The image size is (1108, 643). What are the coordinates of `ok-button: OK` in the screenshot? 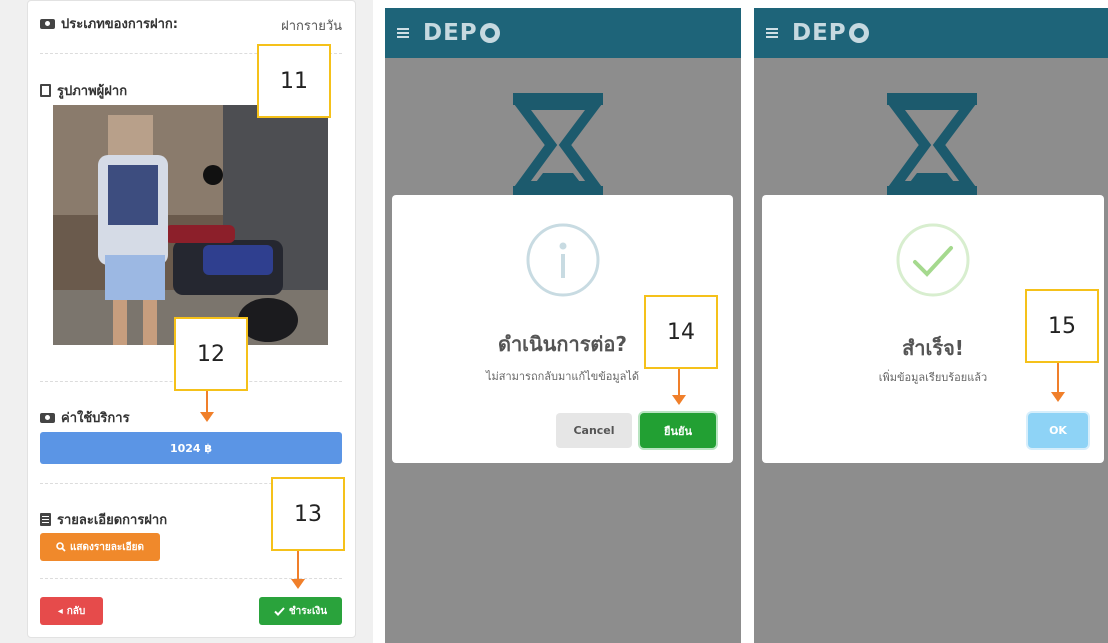 It's located at (1058, 430).